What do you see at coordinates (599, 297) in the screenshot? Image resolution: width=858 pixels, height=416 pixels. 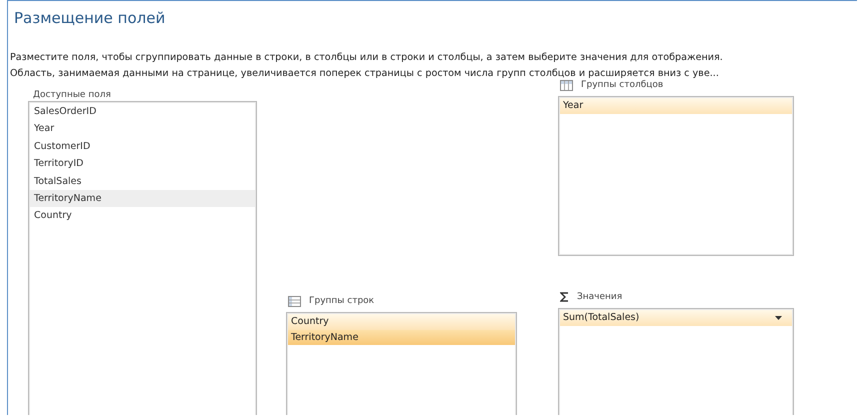 I see `values-label: Значения` at bounding box center [599, 297].